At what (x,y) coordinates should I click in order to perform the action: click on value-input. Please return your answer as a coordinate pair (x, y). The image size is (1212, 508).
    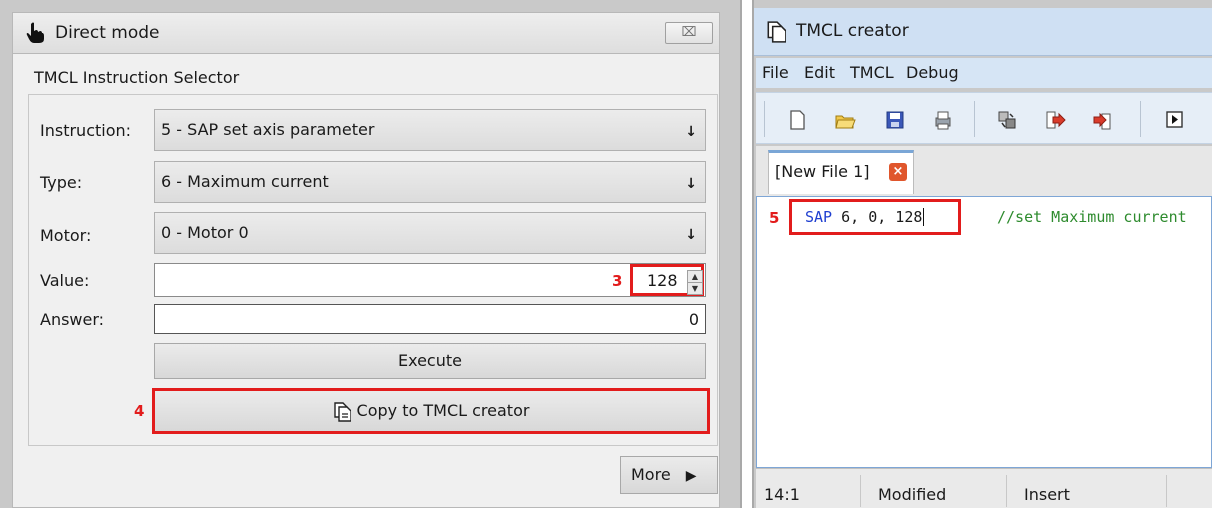
    Looking at the image, I should click on (430, 280).